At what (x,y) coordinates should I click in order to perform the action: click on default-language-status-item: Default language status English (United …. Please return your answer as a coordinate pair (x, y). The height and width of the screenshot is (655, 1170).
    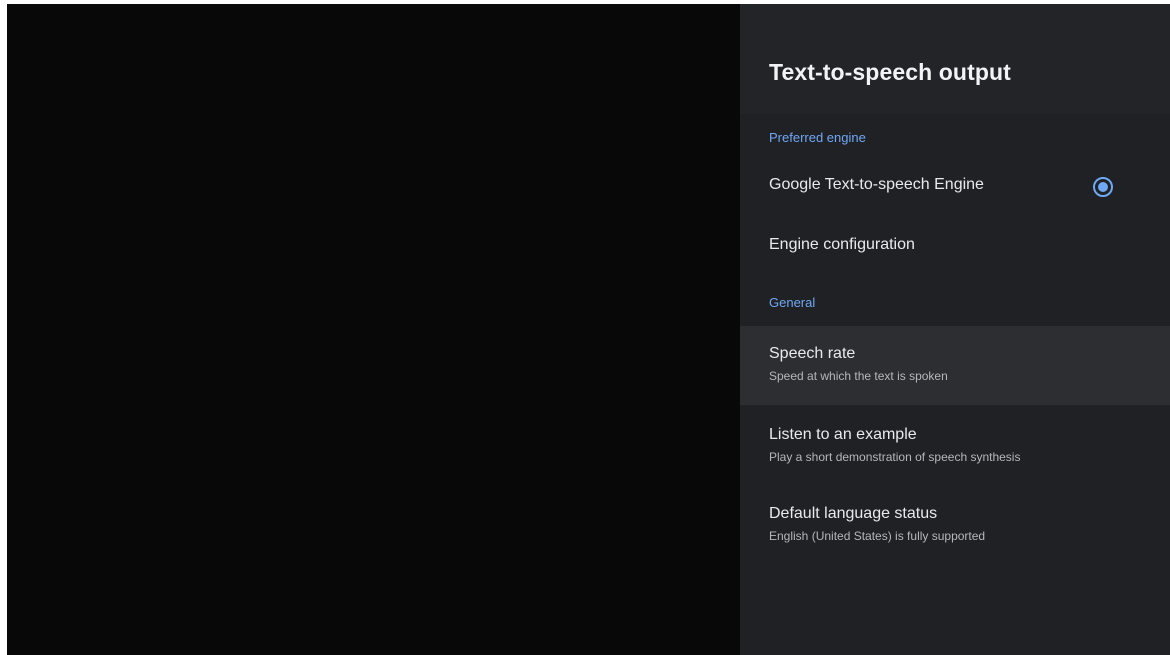
    Looking at the image, I should click on (955, 523).